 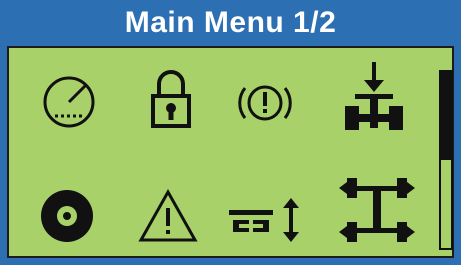 I want to click on warning-triangle-icon, so click(x=168, y=216).